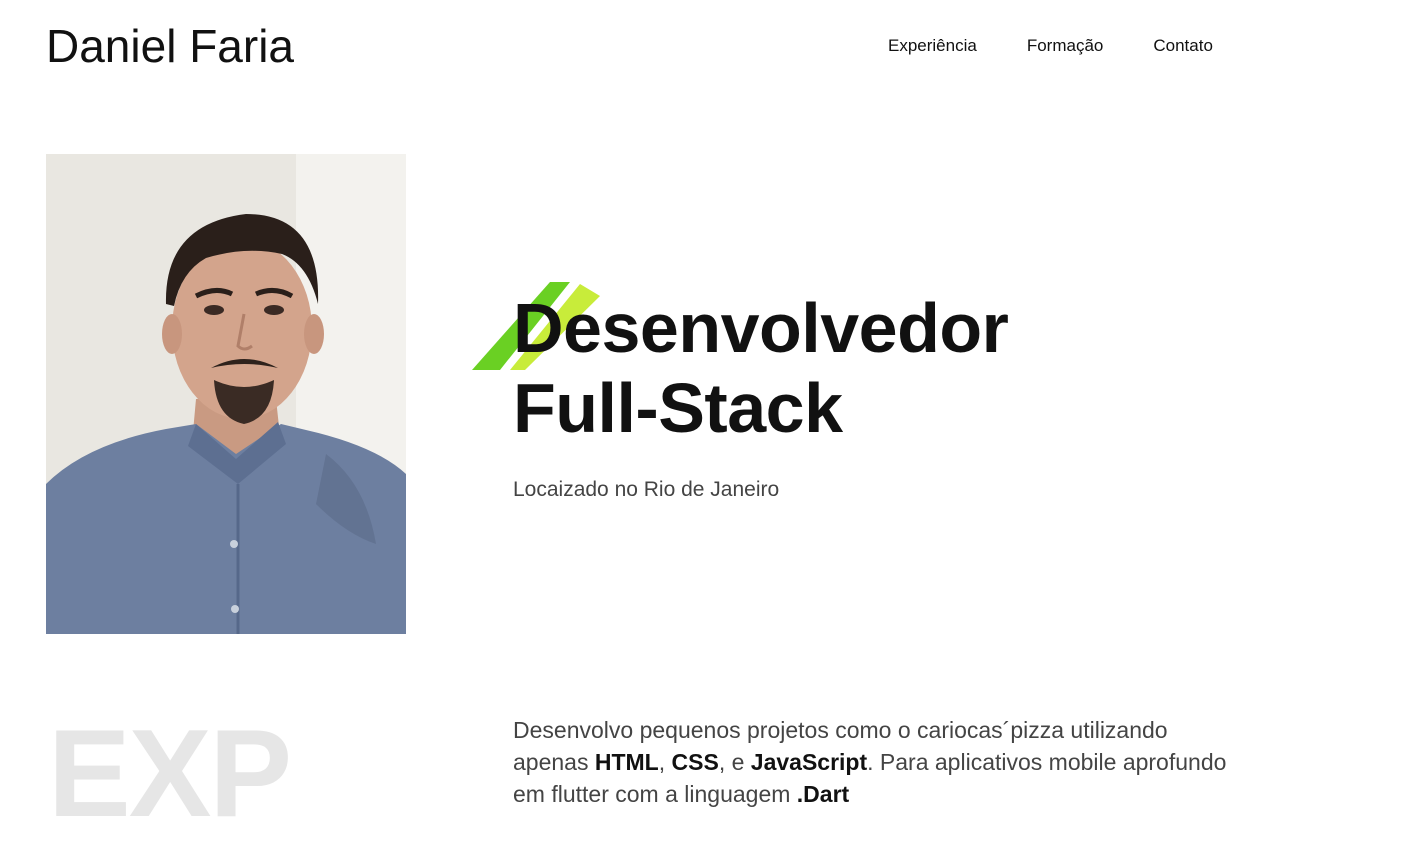  Describe the element at coordinates (1065, 46) in the screenshot. I see `nav-link-formacao: Formação` at that location.